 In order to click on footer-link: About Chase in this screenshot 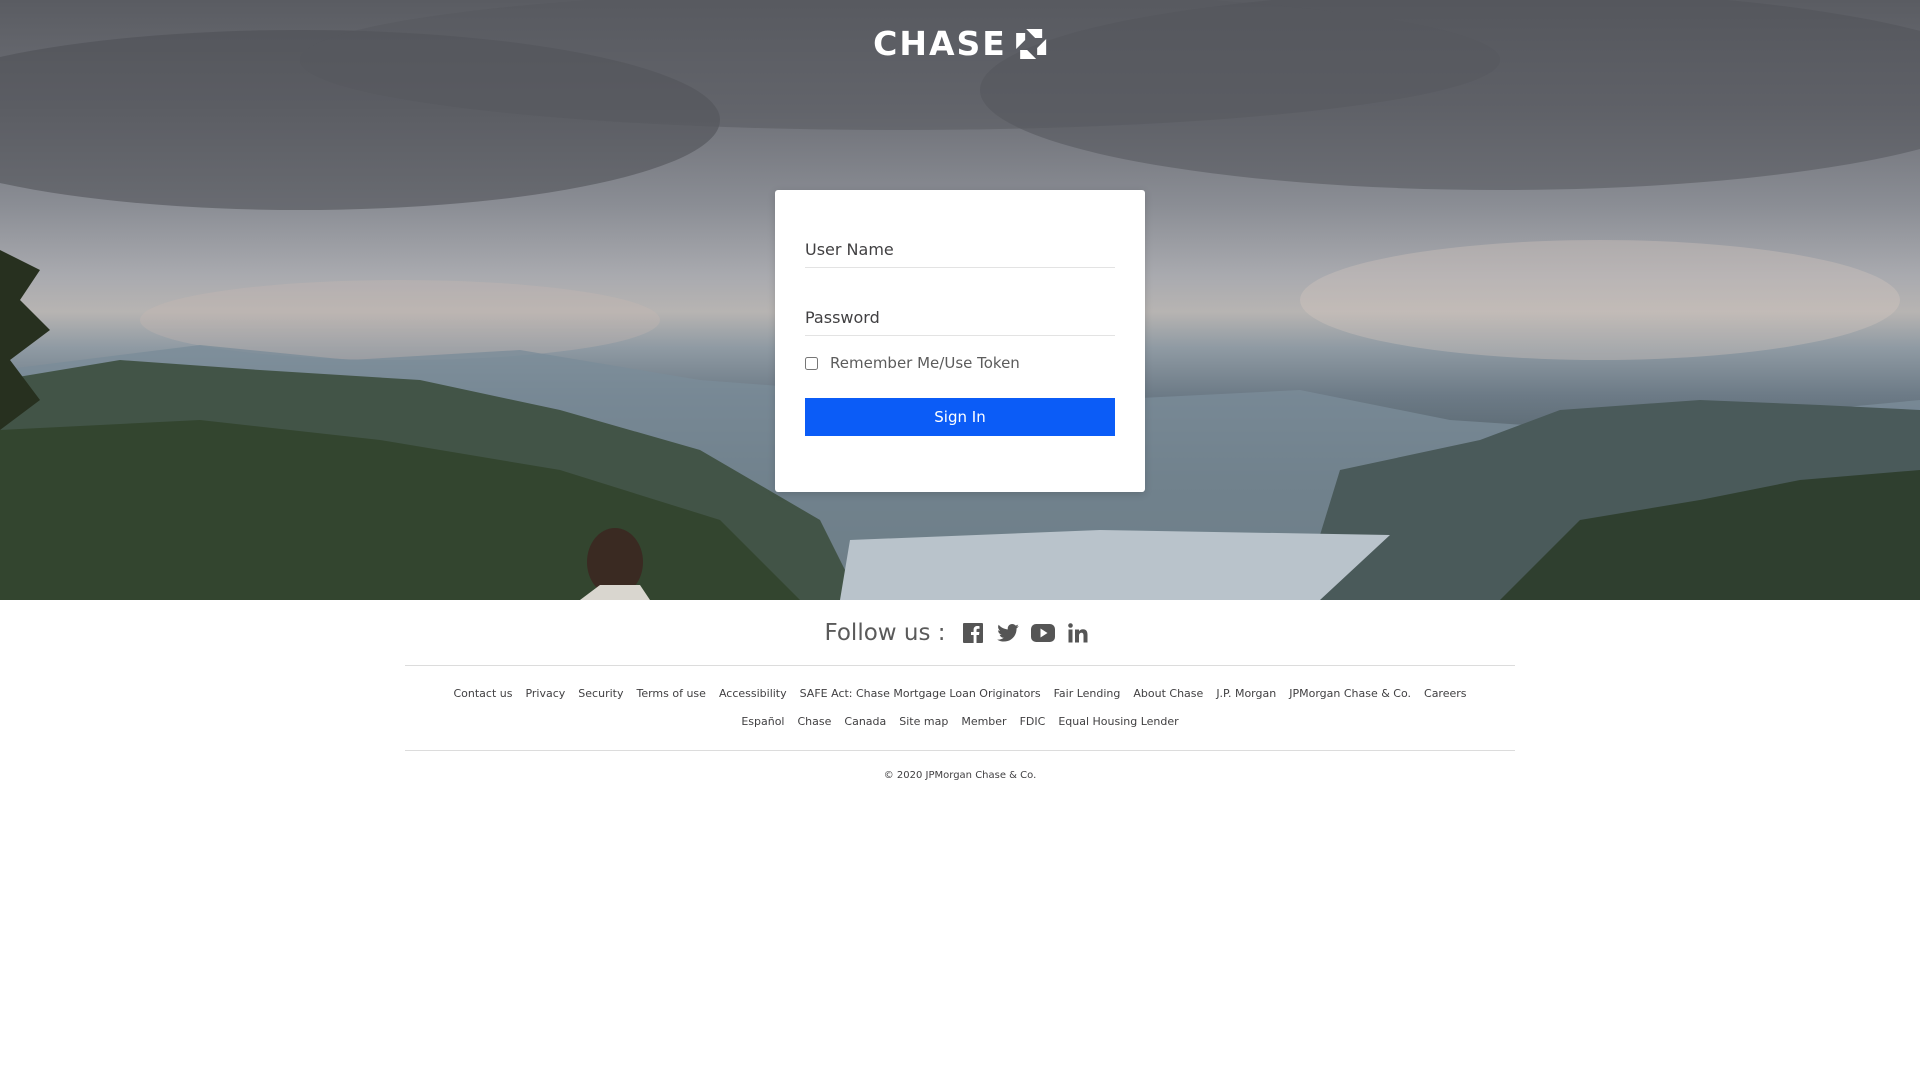, I will do `click(1168, 693)`.